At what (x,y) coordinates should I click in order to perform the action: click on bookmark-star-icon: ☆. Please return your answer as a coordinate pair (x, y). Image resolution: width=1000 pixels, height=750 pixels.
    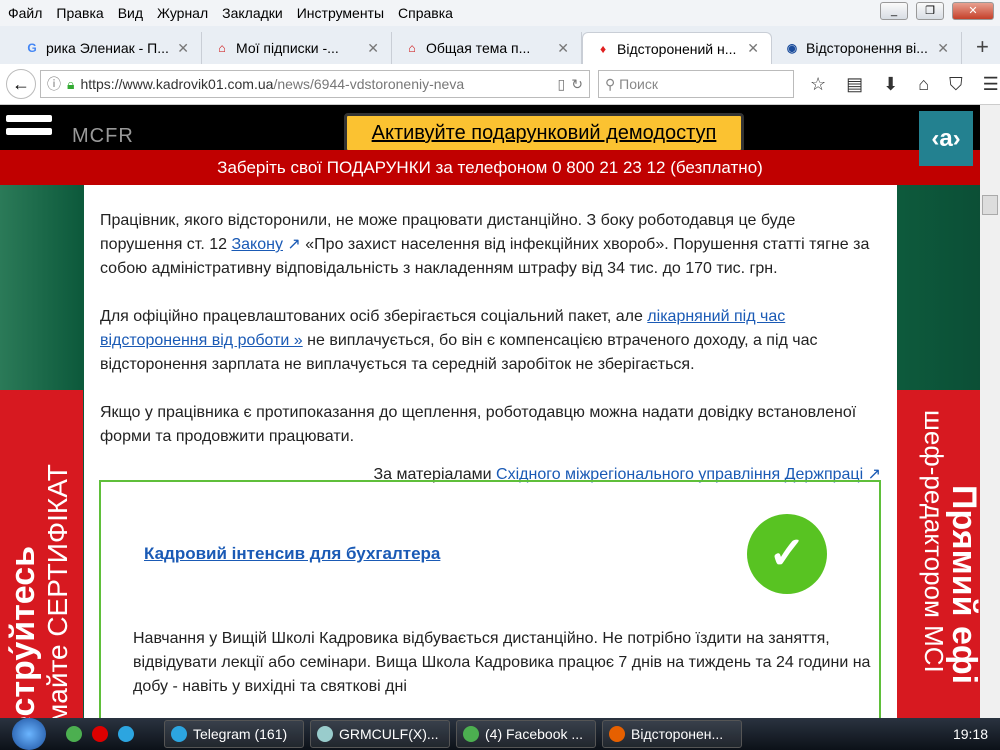
    Looking at the image, I should click on (818, 84).